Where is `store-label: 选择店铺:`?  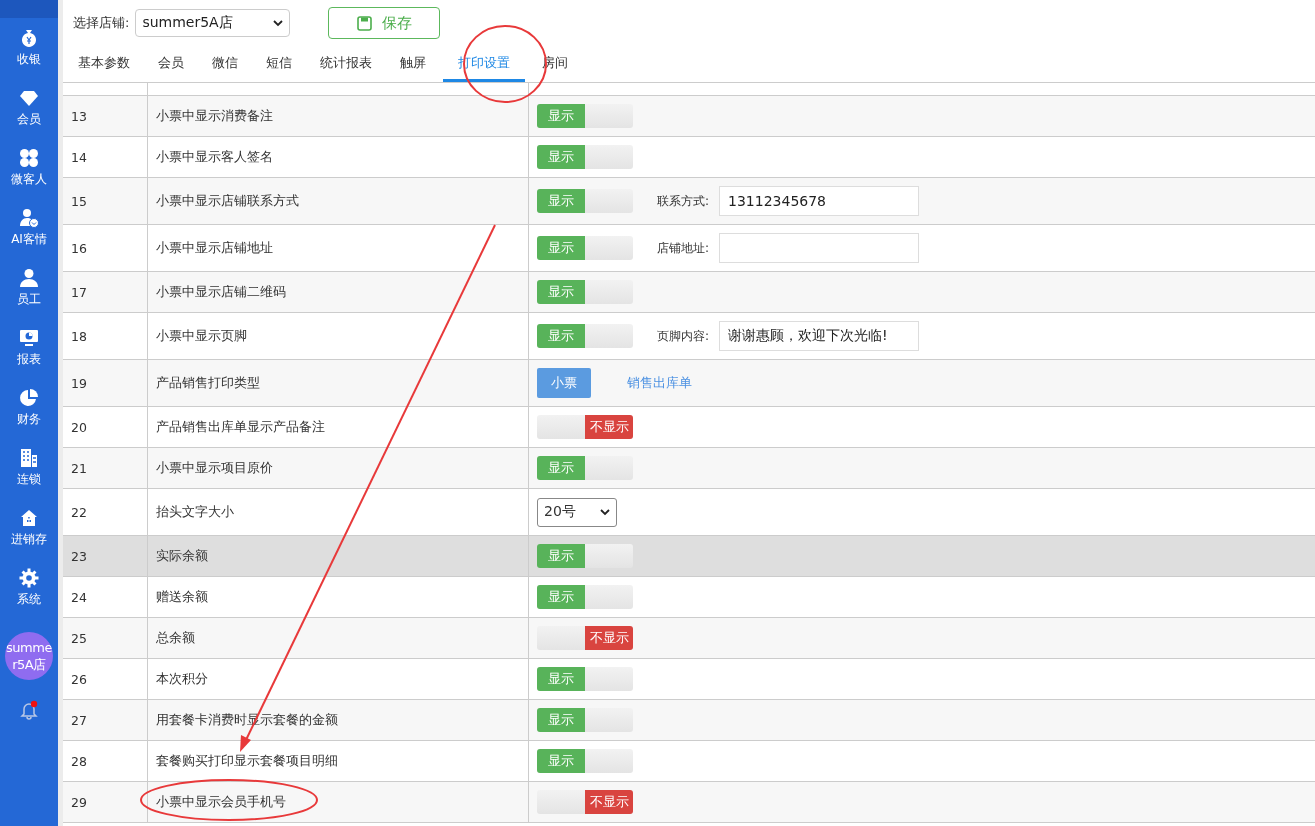
store-label: 选择店铺: is located at coordinates (101, 23).